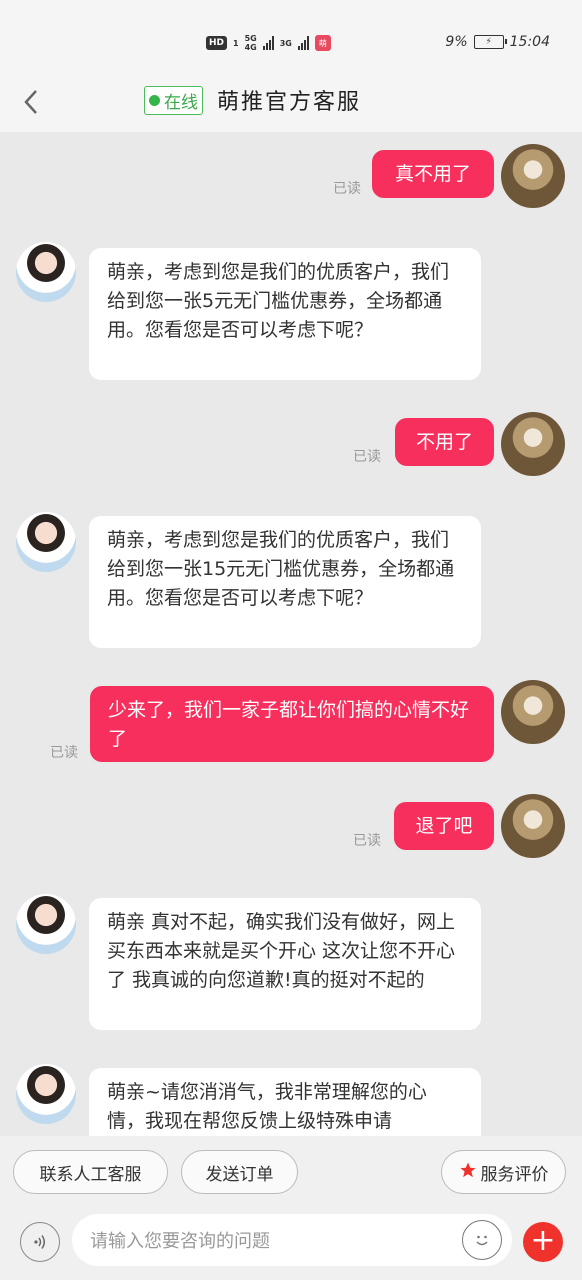  I want to click on quick-actions-bar: 联系人工客服 发送订单 服务评价, so click(291, 1172).